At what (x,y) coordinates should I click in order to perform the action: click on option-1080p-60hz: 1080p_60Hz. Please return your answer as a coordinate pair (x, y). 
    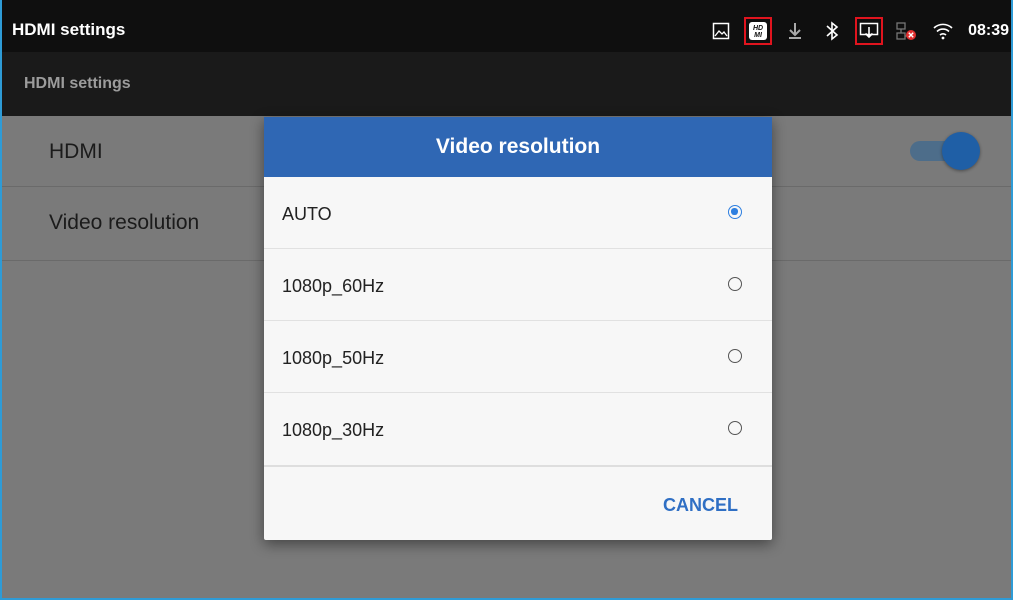
    Looking at the image, I should click on (518, 285).